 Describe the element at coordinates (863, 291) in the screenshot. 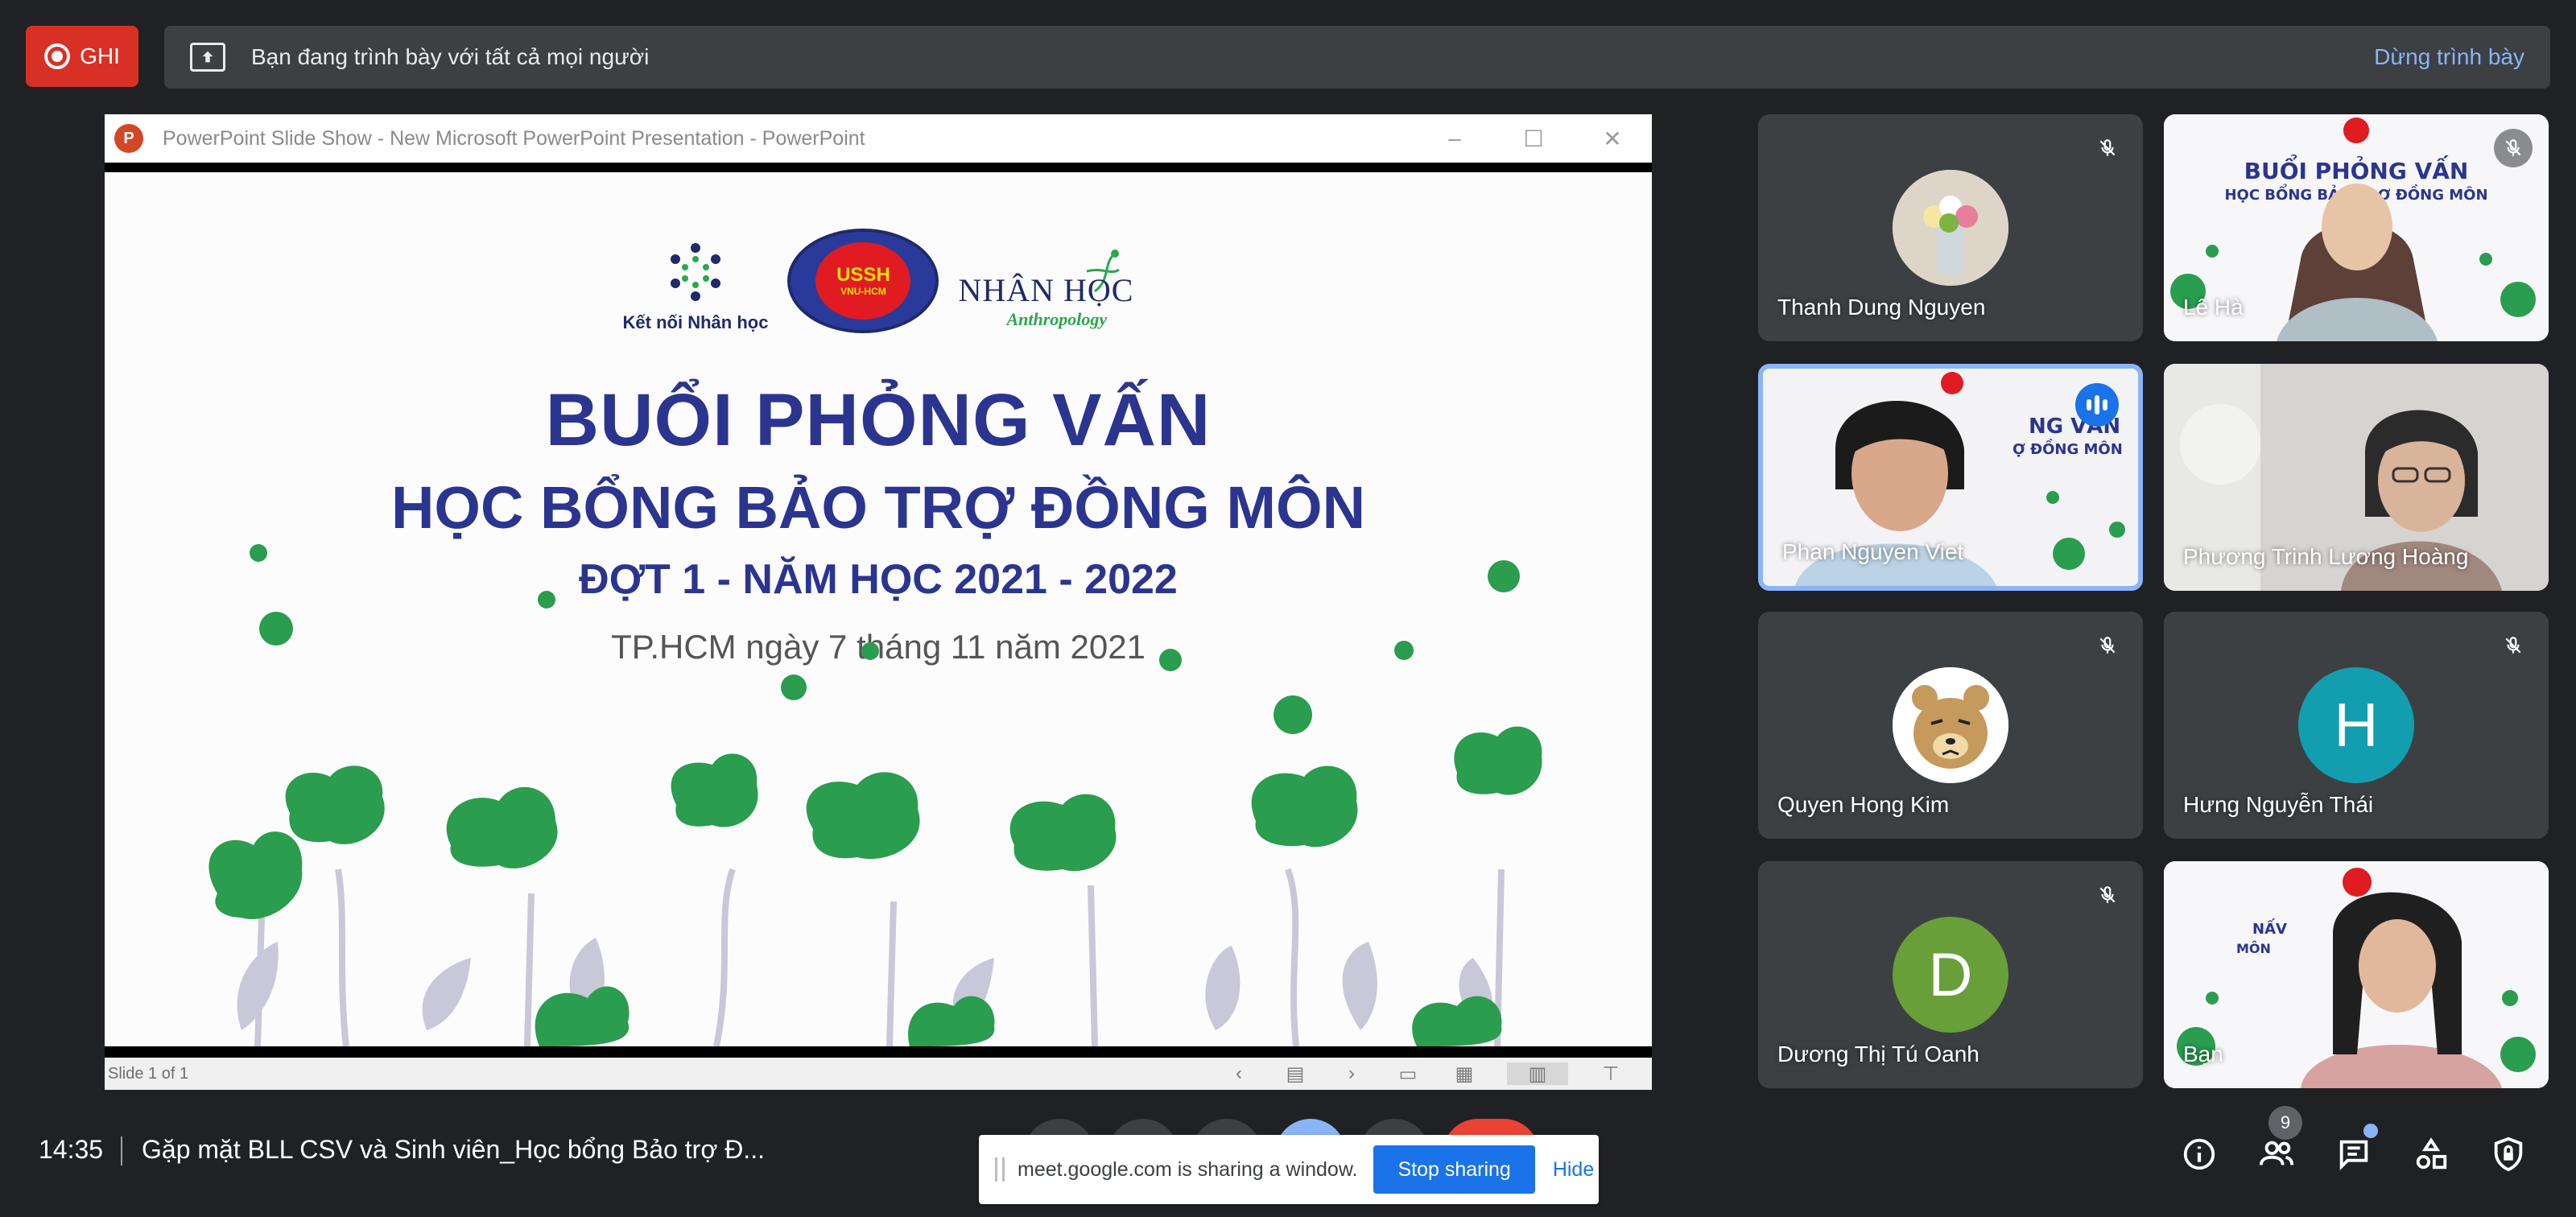

I see `ussh-logo-subtext: VNU-HCM` at that location.